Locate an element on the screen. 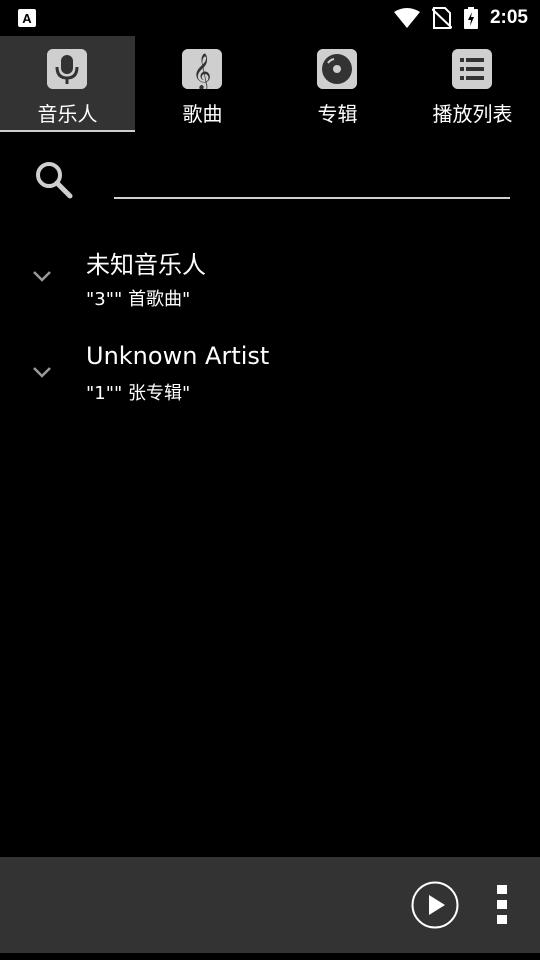  item-title: Unknown Artist is located at coordinates (178, 356).